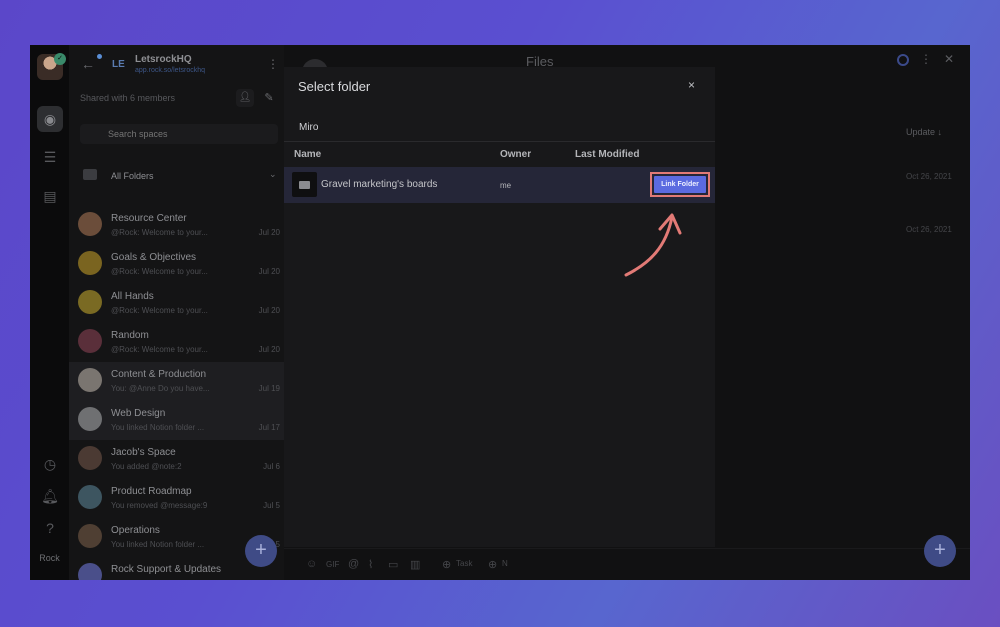 The image size is (1000, 627). Describe the element at coordinates (940, 551) in the screenshot. I see `add-file-button: +` at that location.